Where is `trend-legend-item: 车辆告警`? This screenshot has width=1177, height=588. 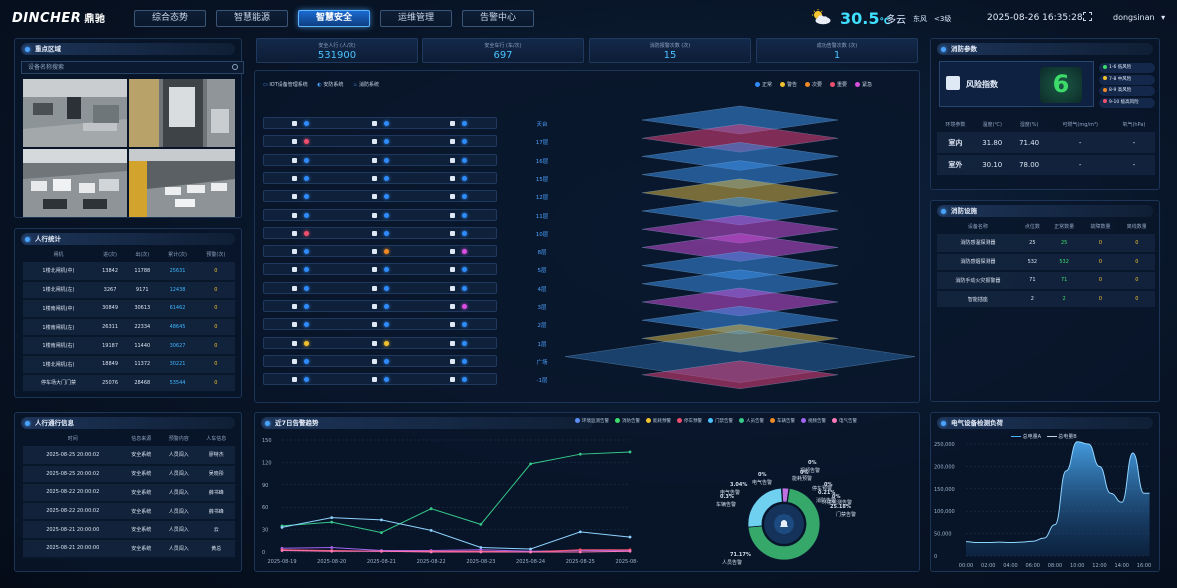
trend-legend-item: 车辆告警 is located at coordinates (782, 421).